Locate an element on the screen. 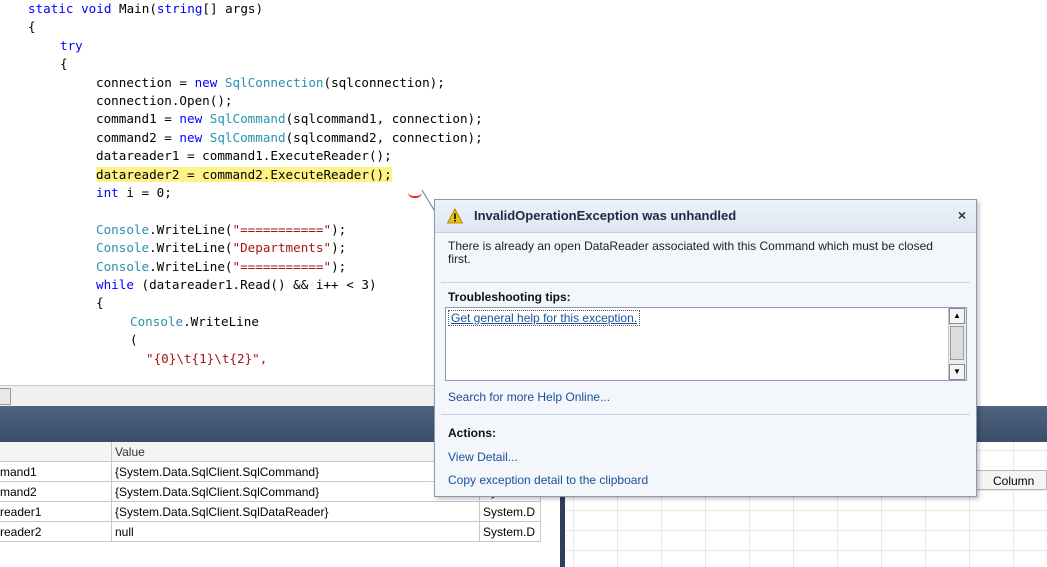  editor-horizontal-scrollbar is located at coordinates (220, 395).